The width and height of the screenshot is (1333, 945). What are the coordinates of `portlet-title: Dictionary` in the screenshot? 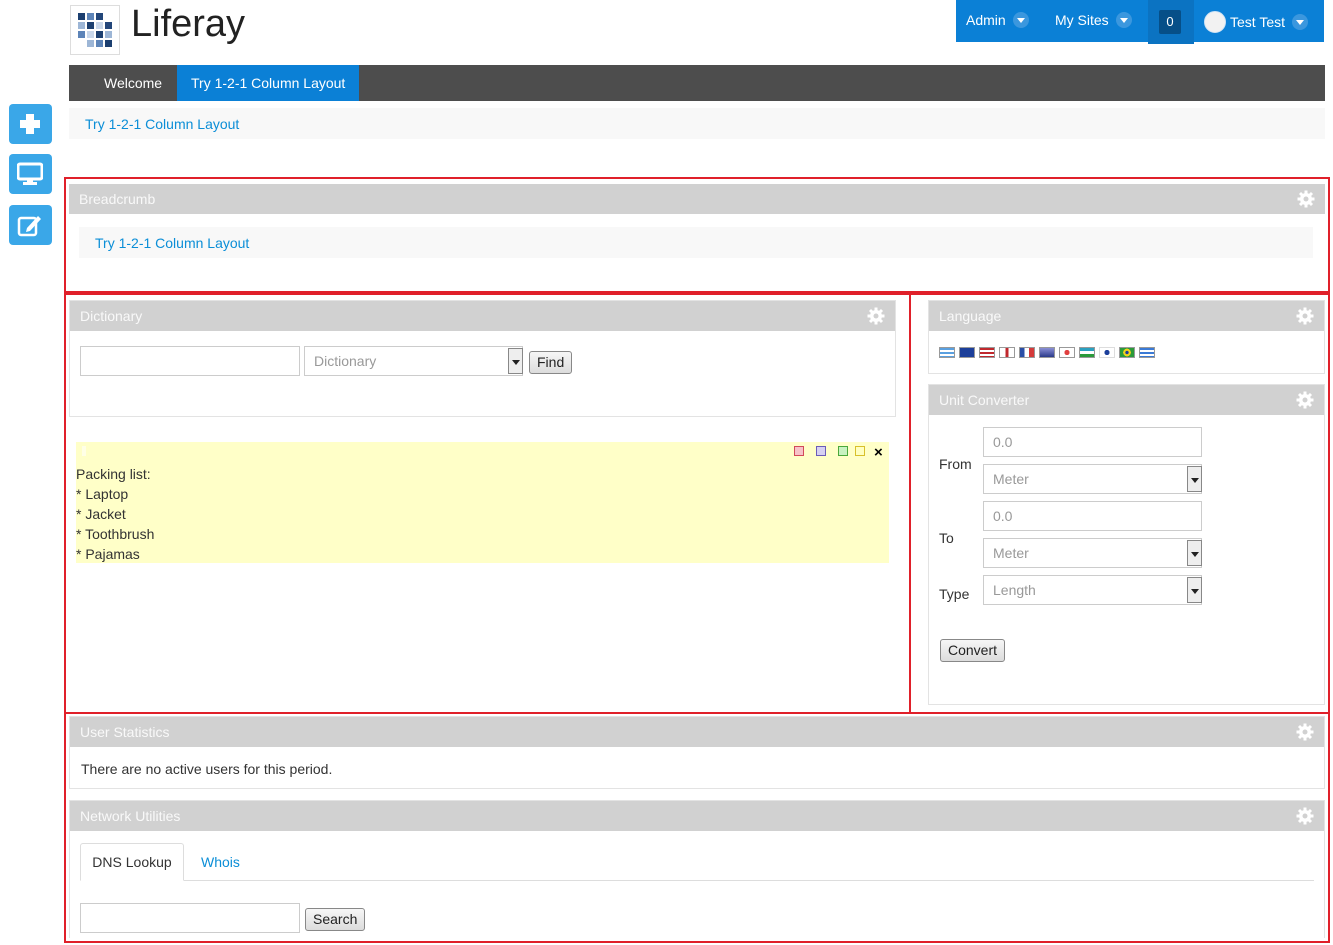 It's located at (111, 316).